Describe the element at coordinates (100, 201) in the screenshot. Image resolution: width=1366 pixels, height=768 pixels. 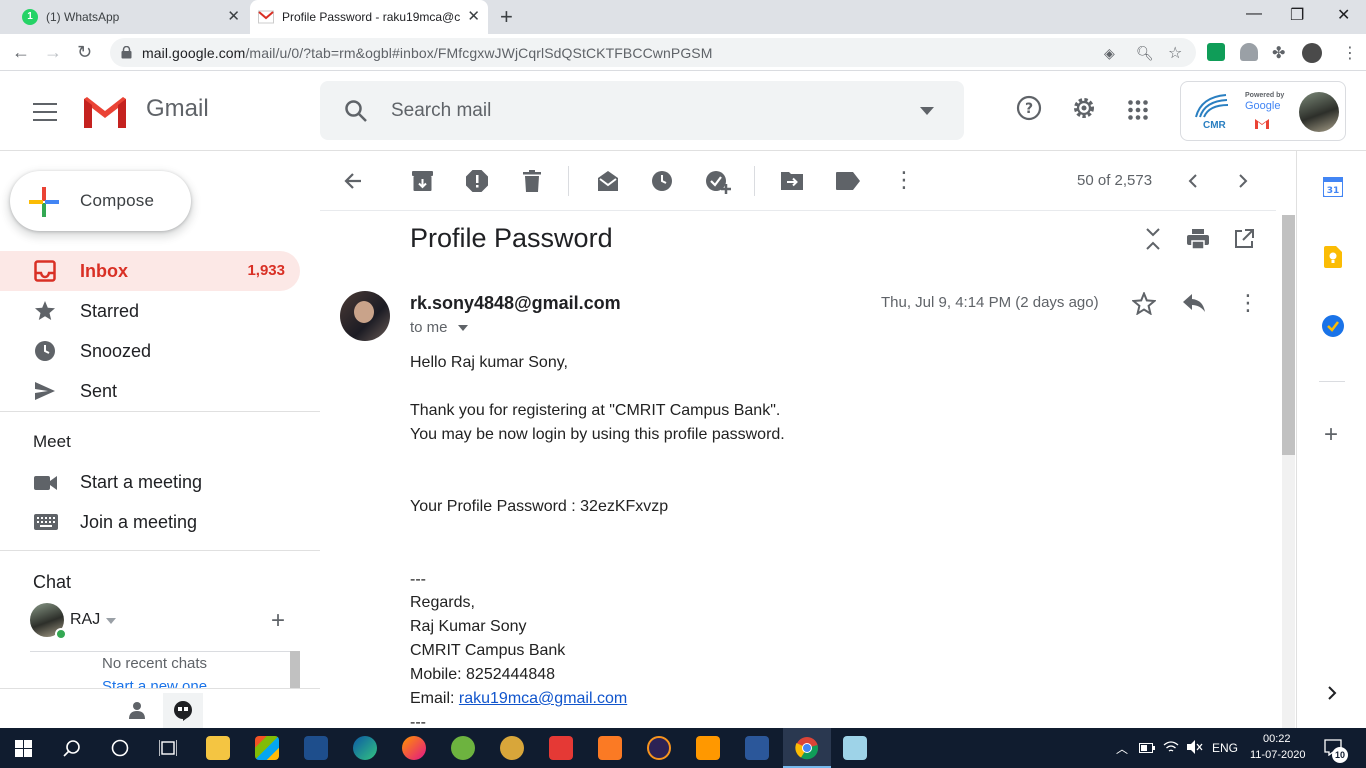
I see `compose-button: Compose` at that location.